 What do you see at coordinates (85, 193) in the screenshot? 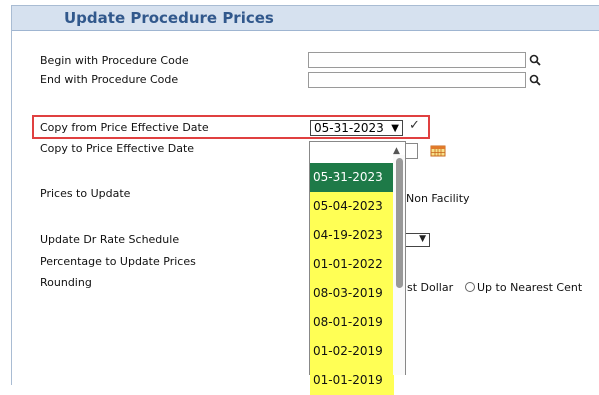
I see `prices-label: Prices to Update` at bounding box center [85, 193].